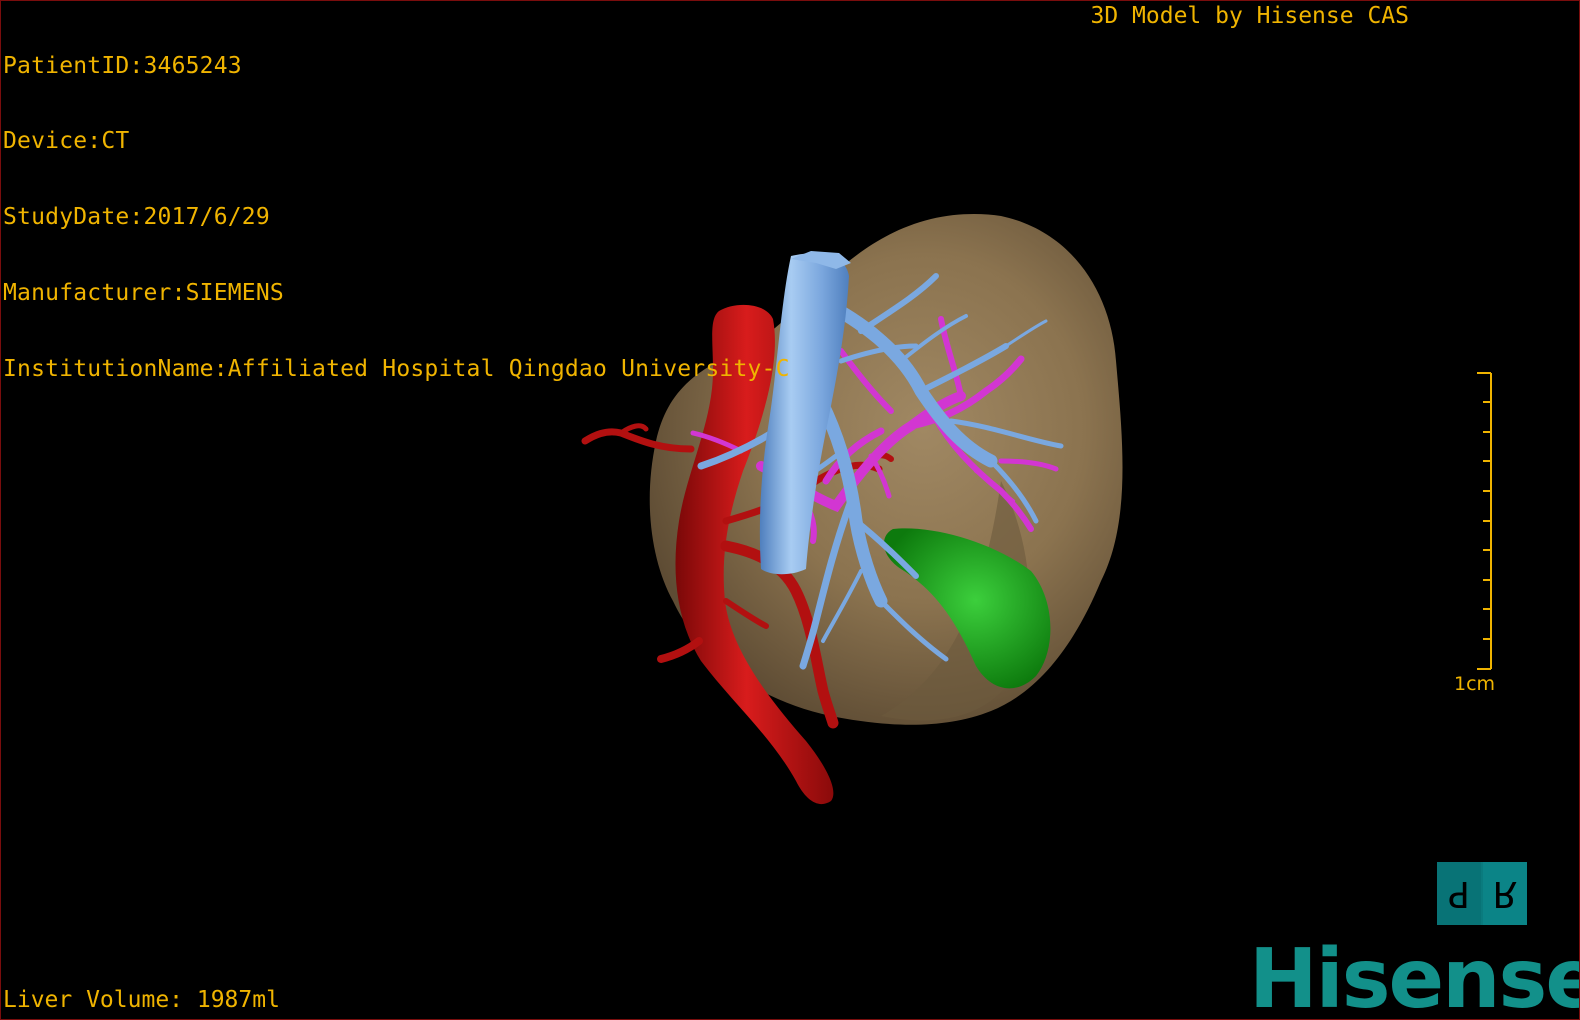  I want to click on orientation-cube: P R, so click(1482, 893).